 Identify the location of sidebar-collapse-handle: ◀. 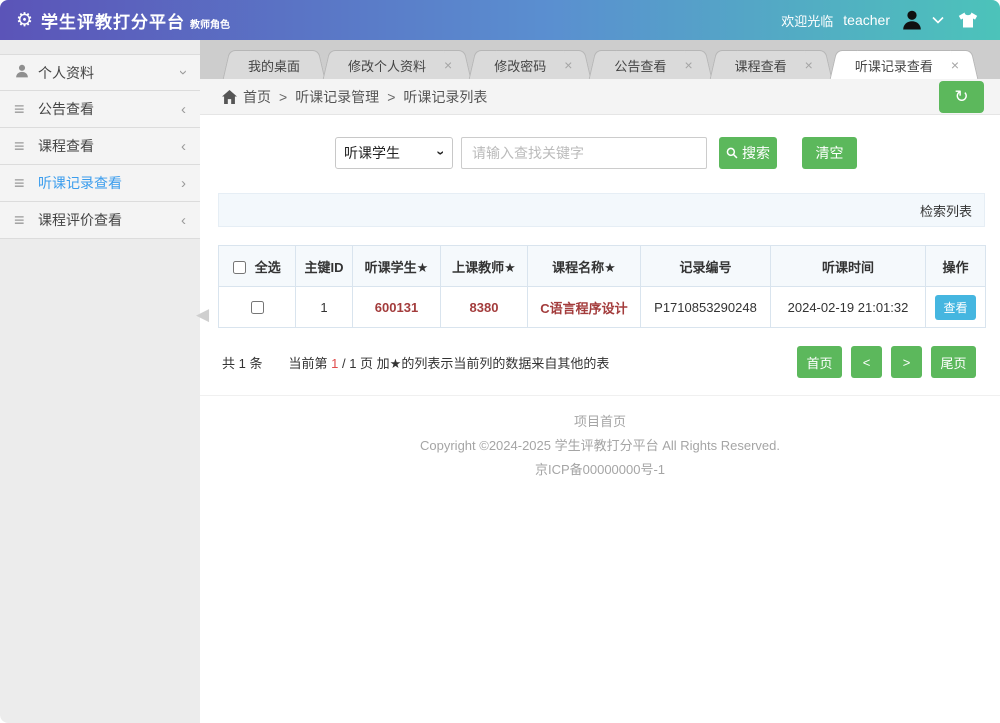
(202, 314).